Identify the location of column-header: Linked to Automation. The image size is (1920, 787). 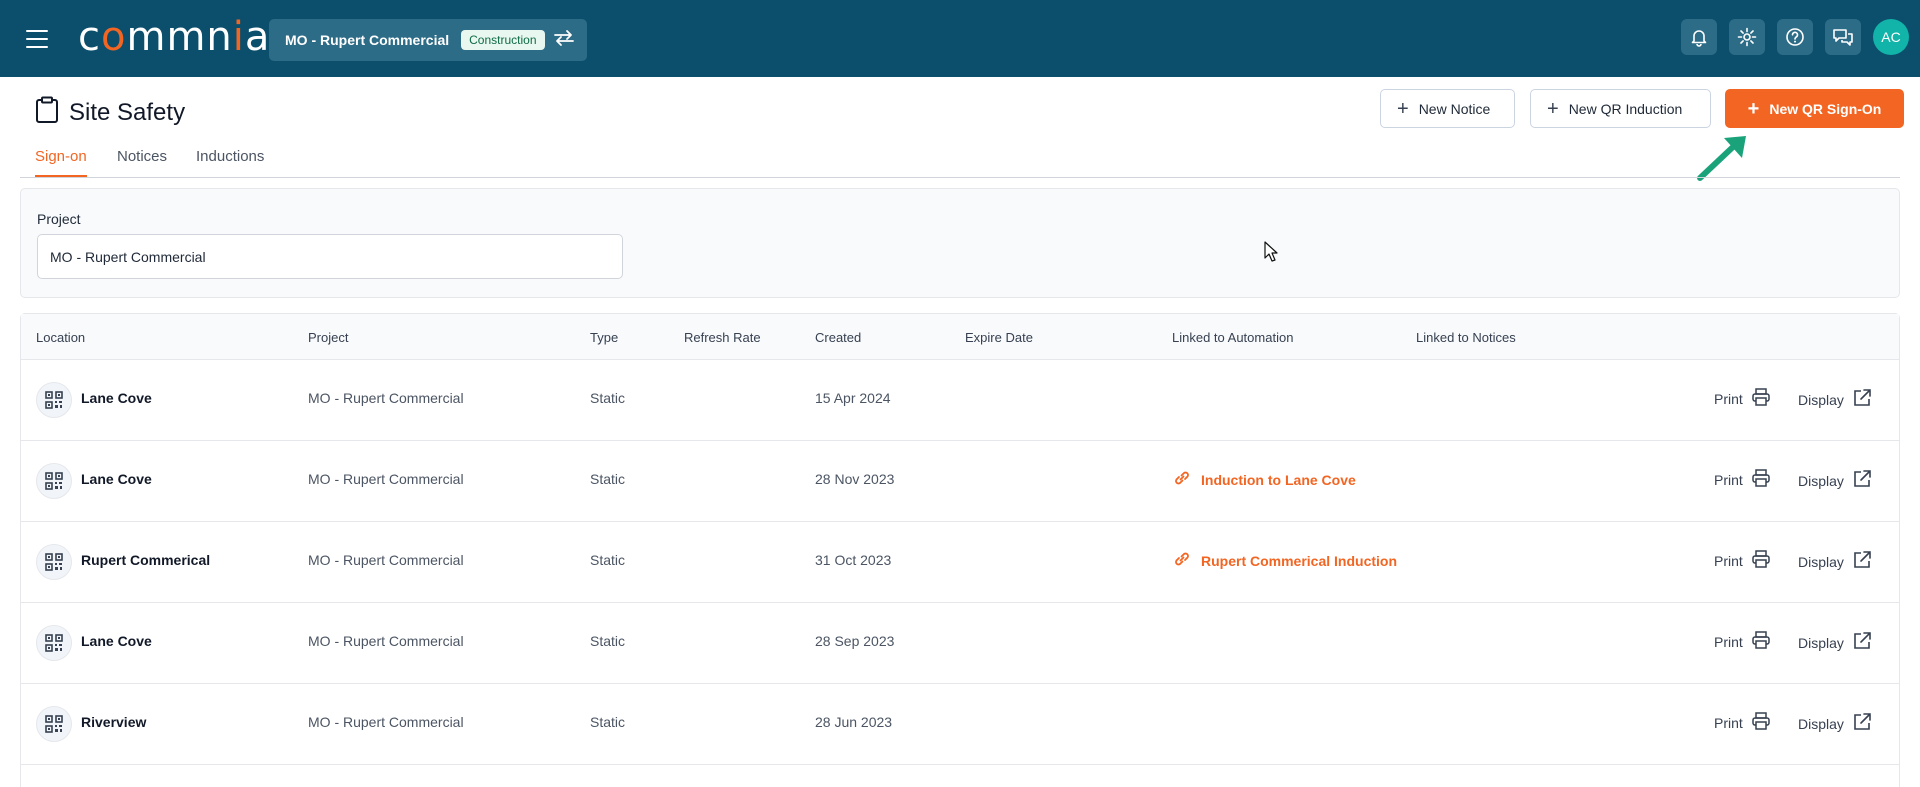
(1233, 337).